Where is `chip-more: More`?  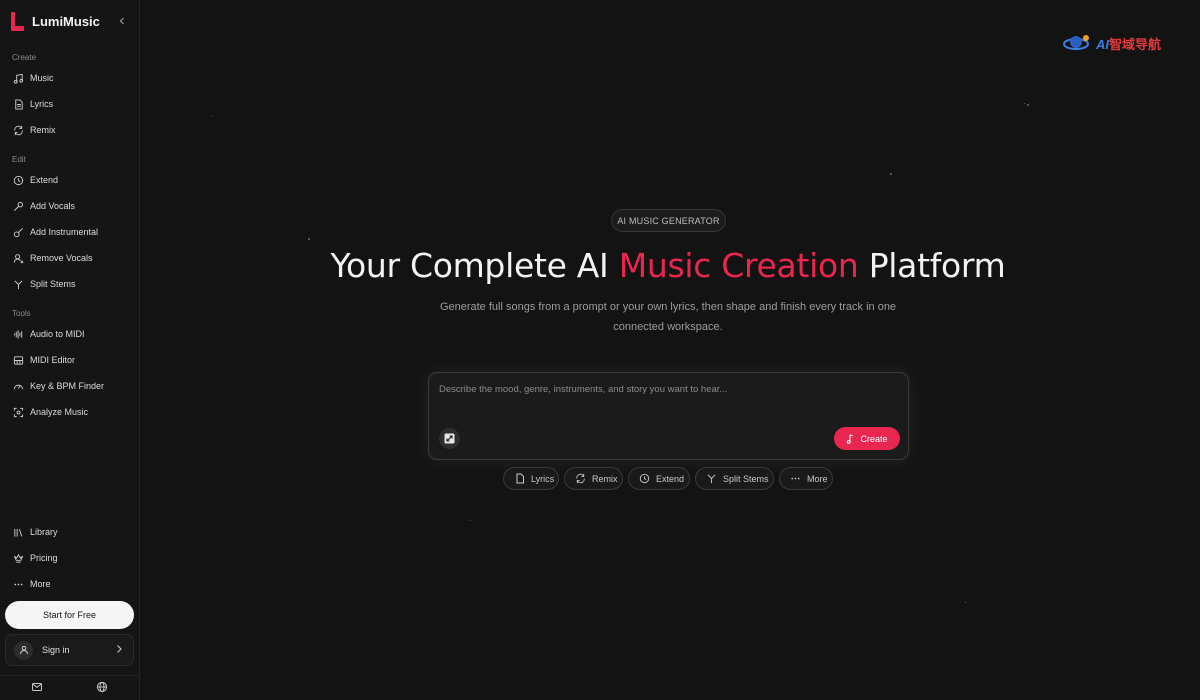
chip-more: More is located at coordinates (806, 478).